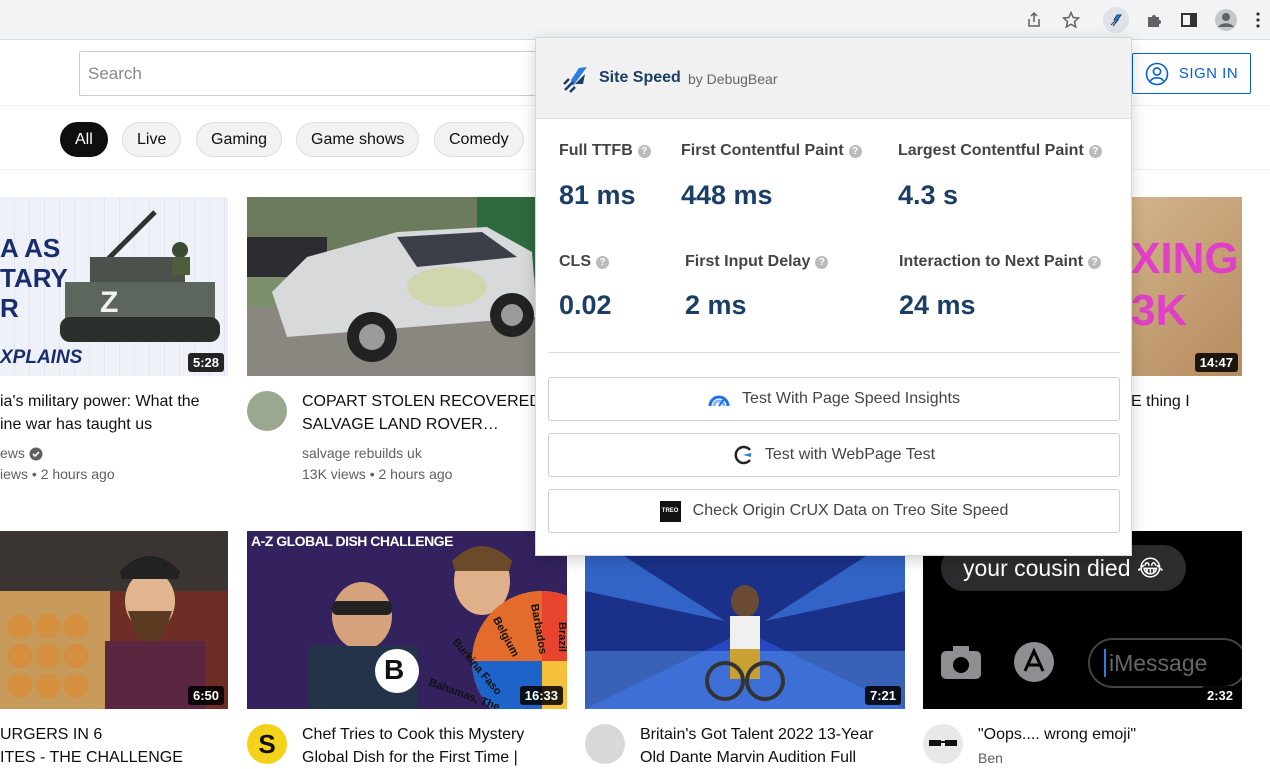 The width and height of the screenshot is (1270, 769). I want to click on metric-value-inp: 24 ms, so click(937, 305).